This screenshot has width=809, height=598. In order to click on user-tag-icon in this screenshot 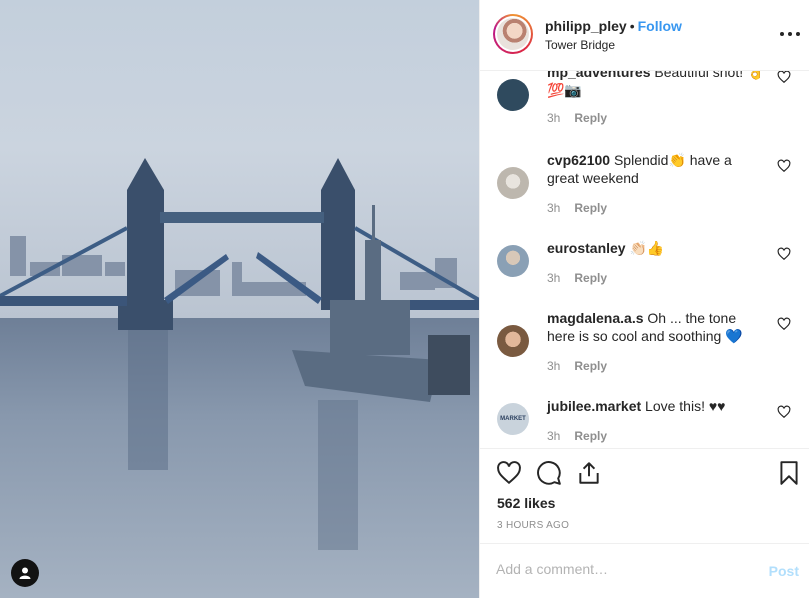, I will do `click(25, 573)`.